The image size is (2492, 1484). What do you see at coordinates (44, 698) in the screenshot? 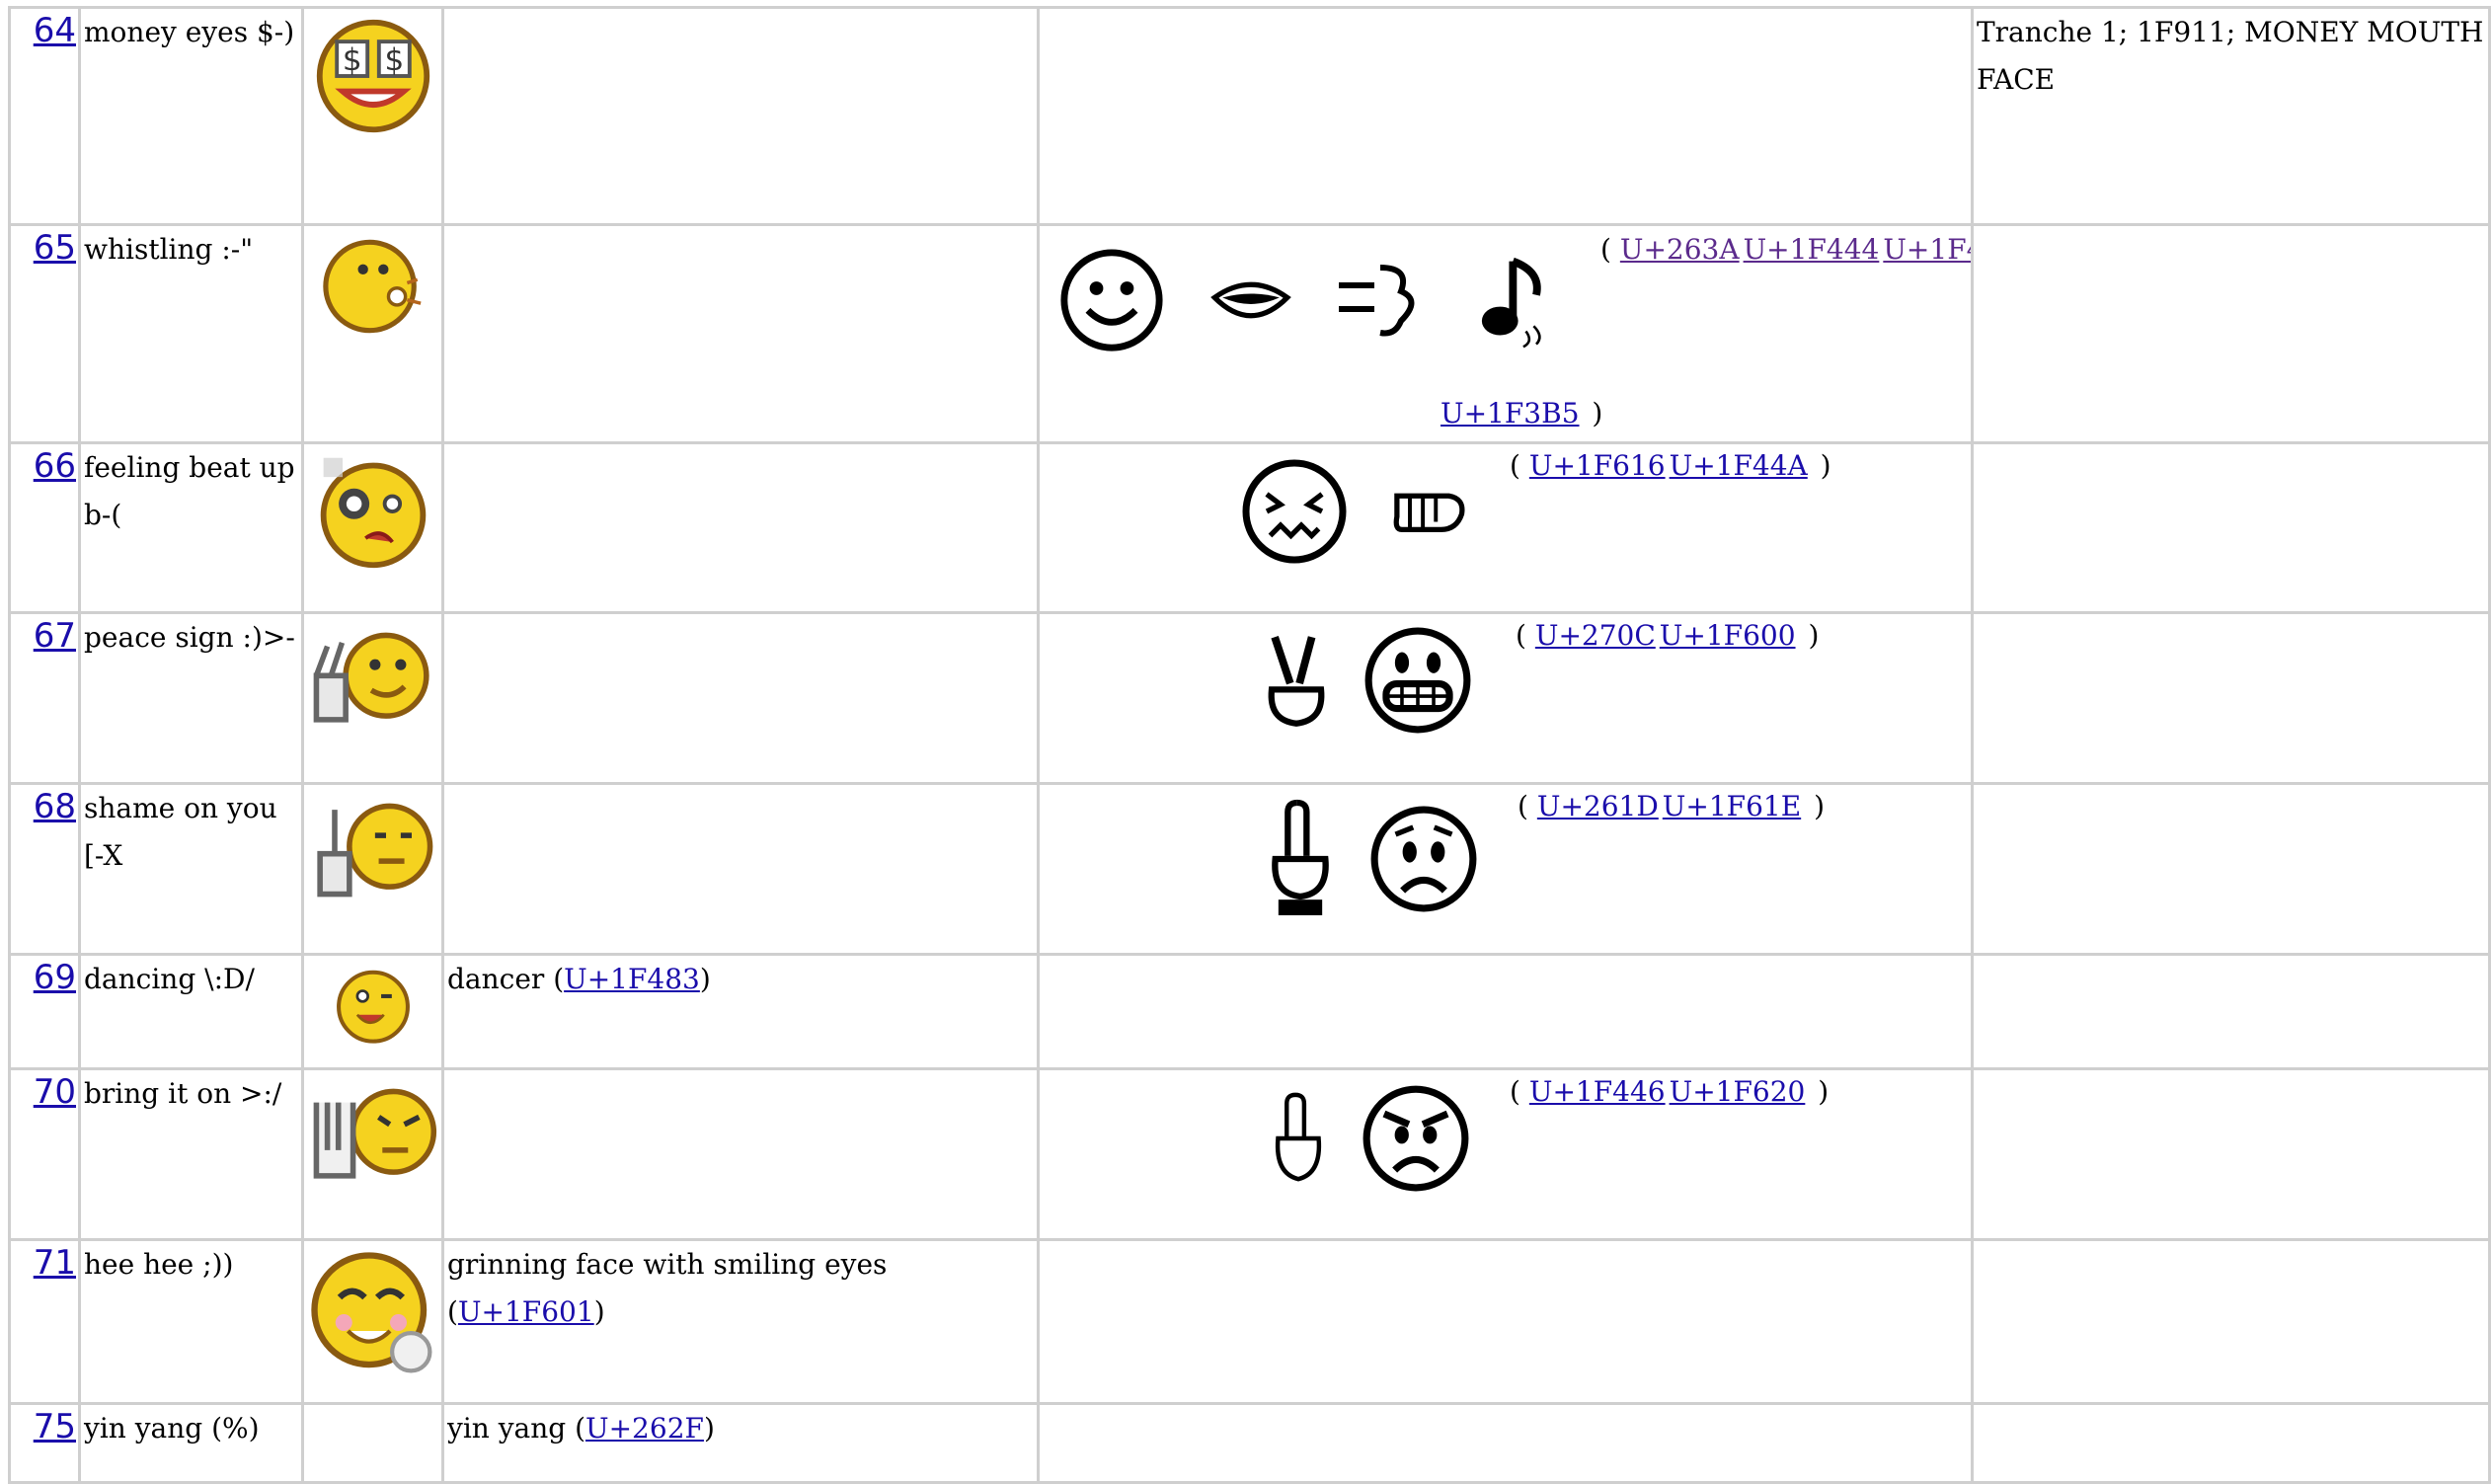
I see `row-number-cell: 67` at bounding box center [44, 698].